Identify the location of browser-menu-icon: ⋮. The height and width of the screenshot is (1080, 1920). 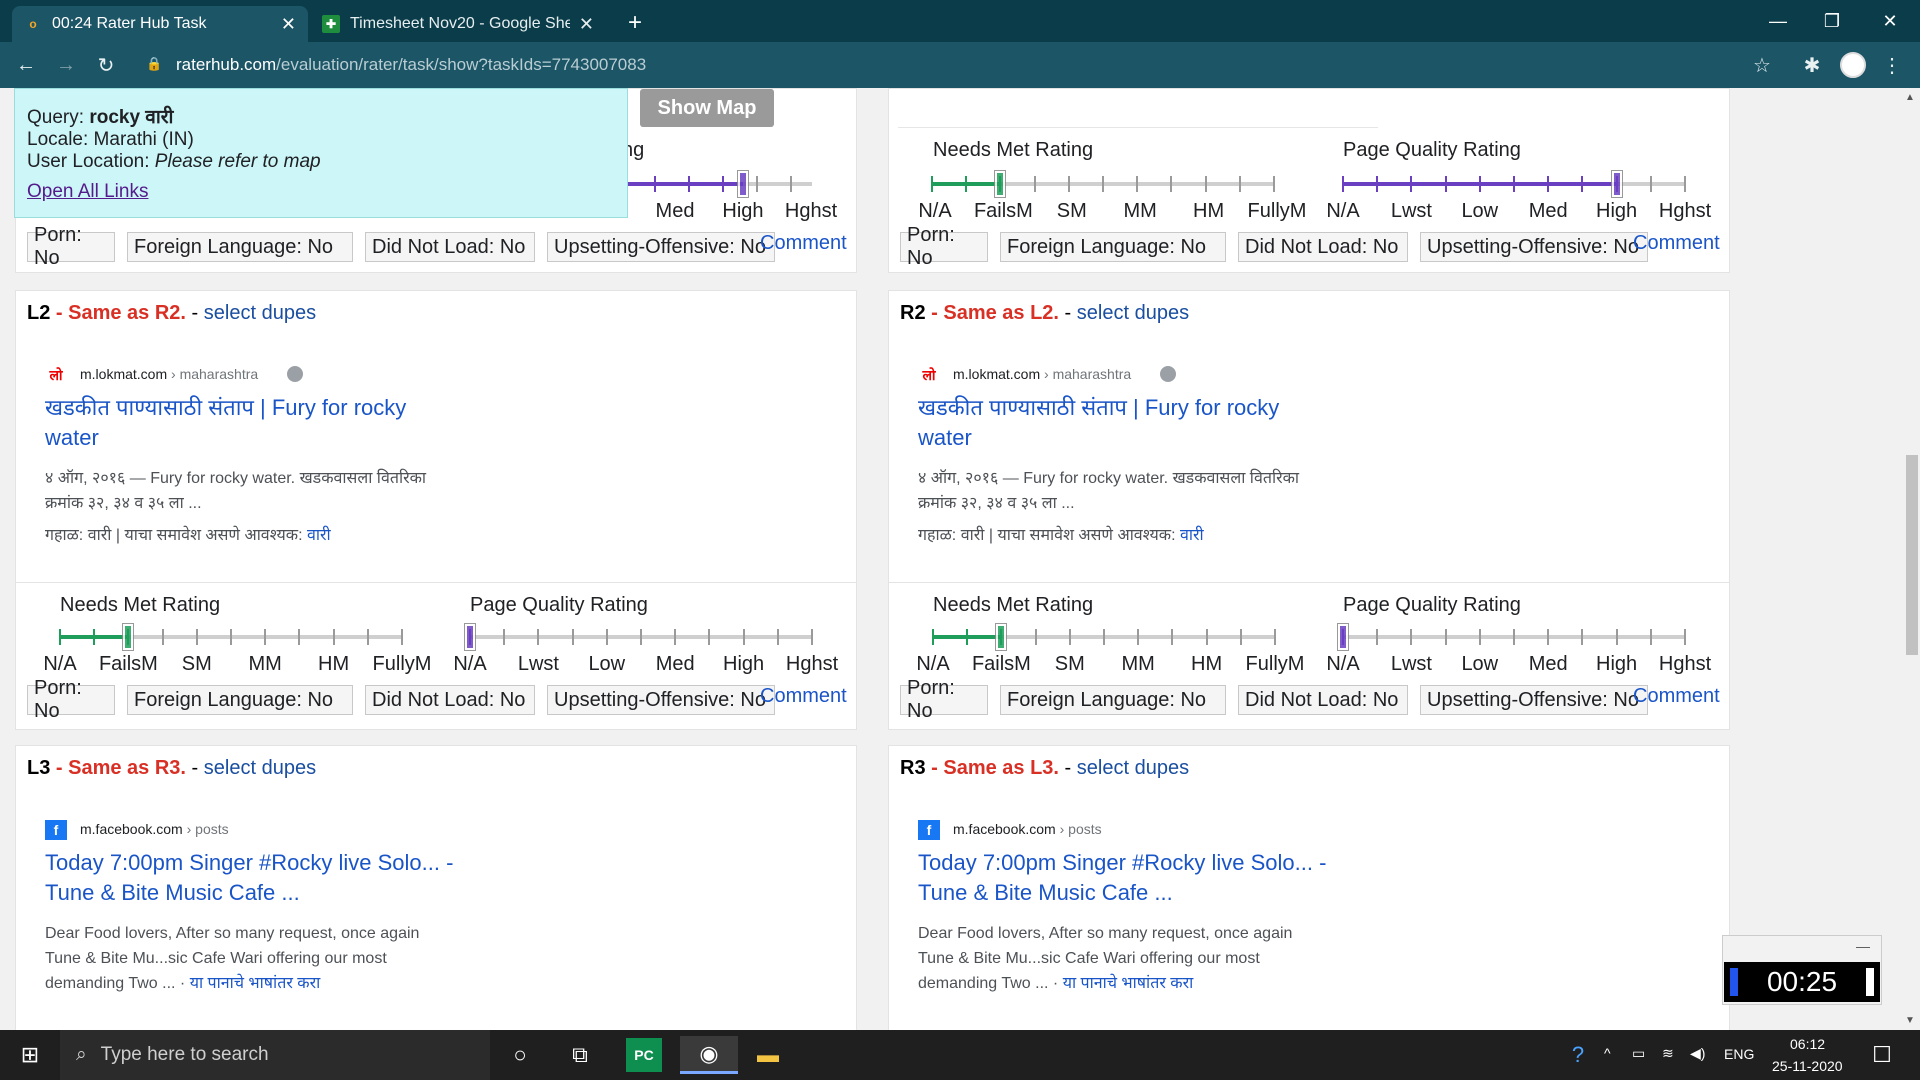
(1892, 65).